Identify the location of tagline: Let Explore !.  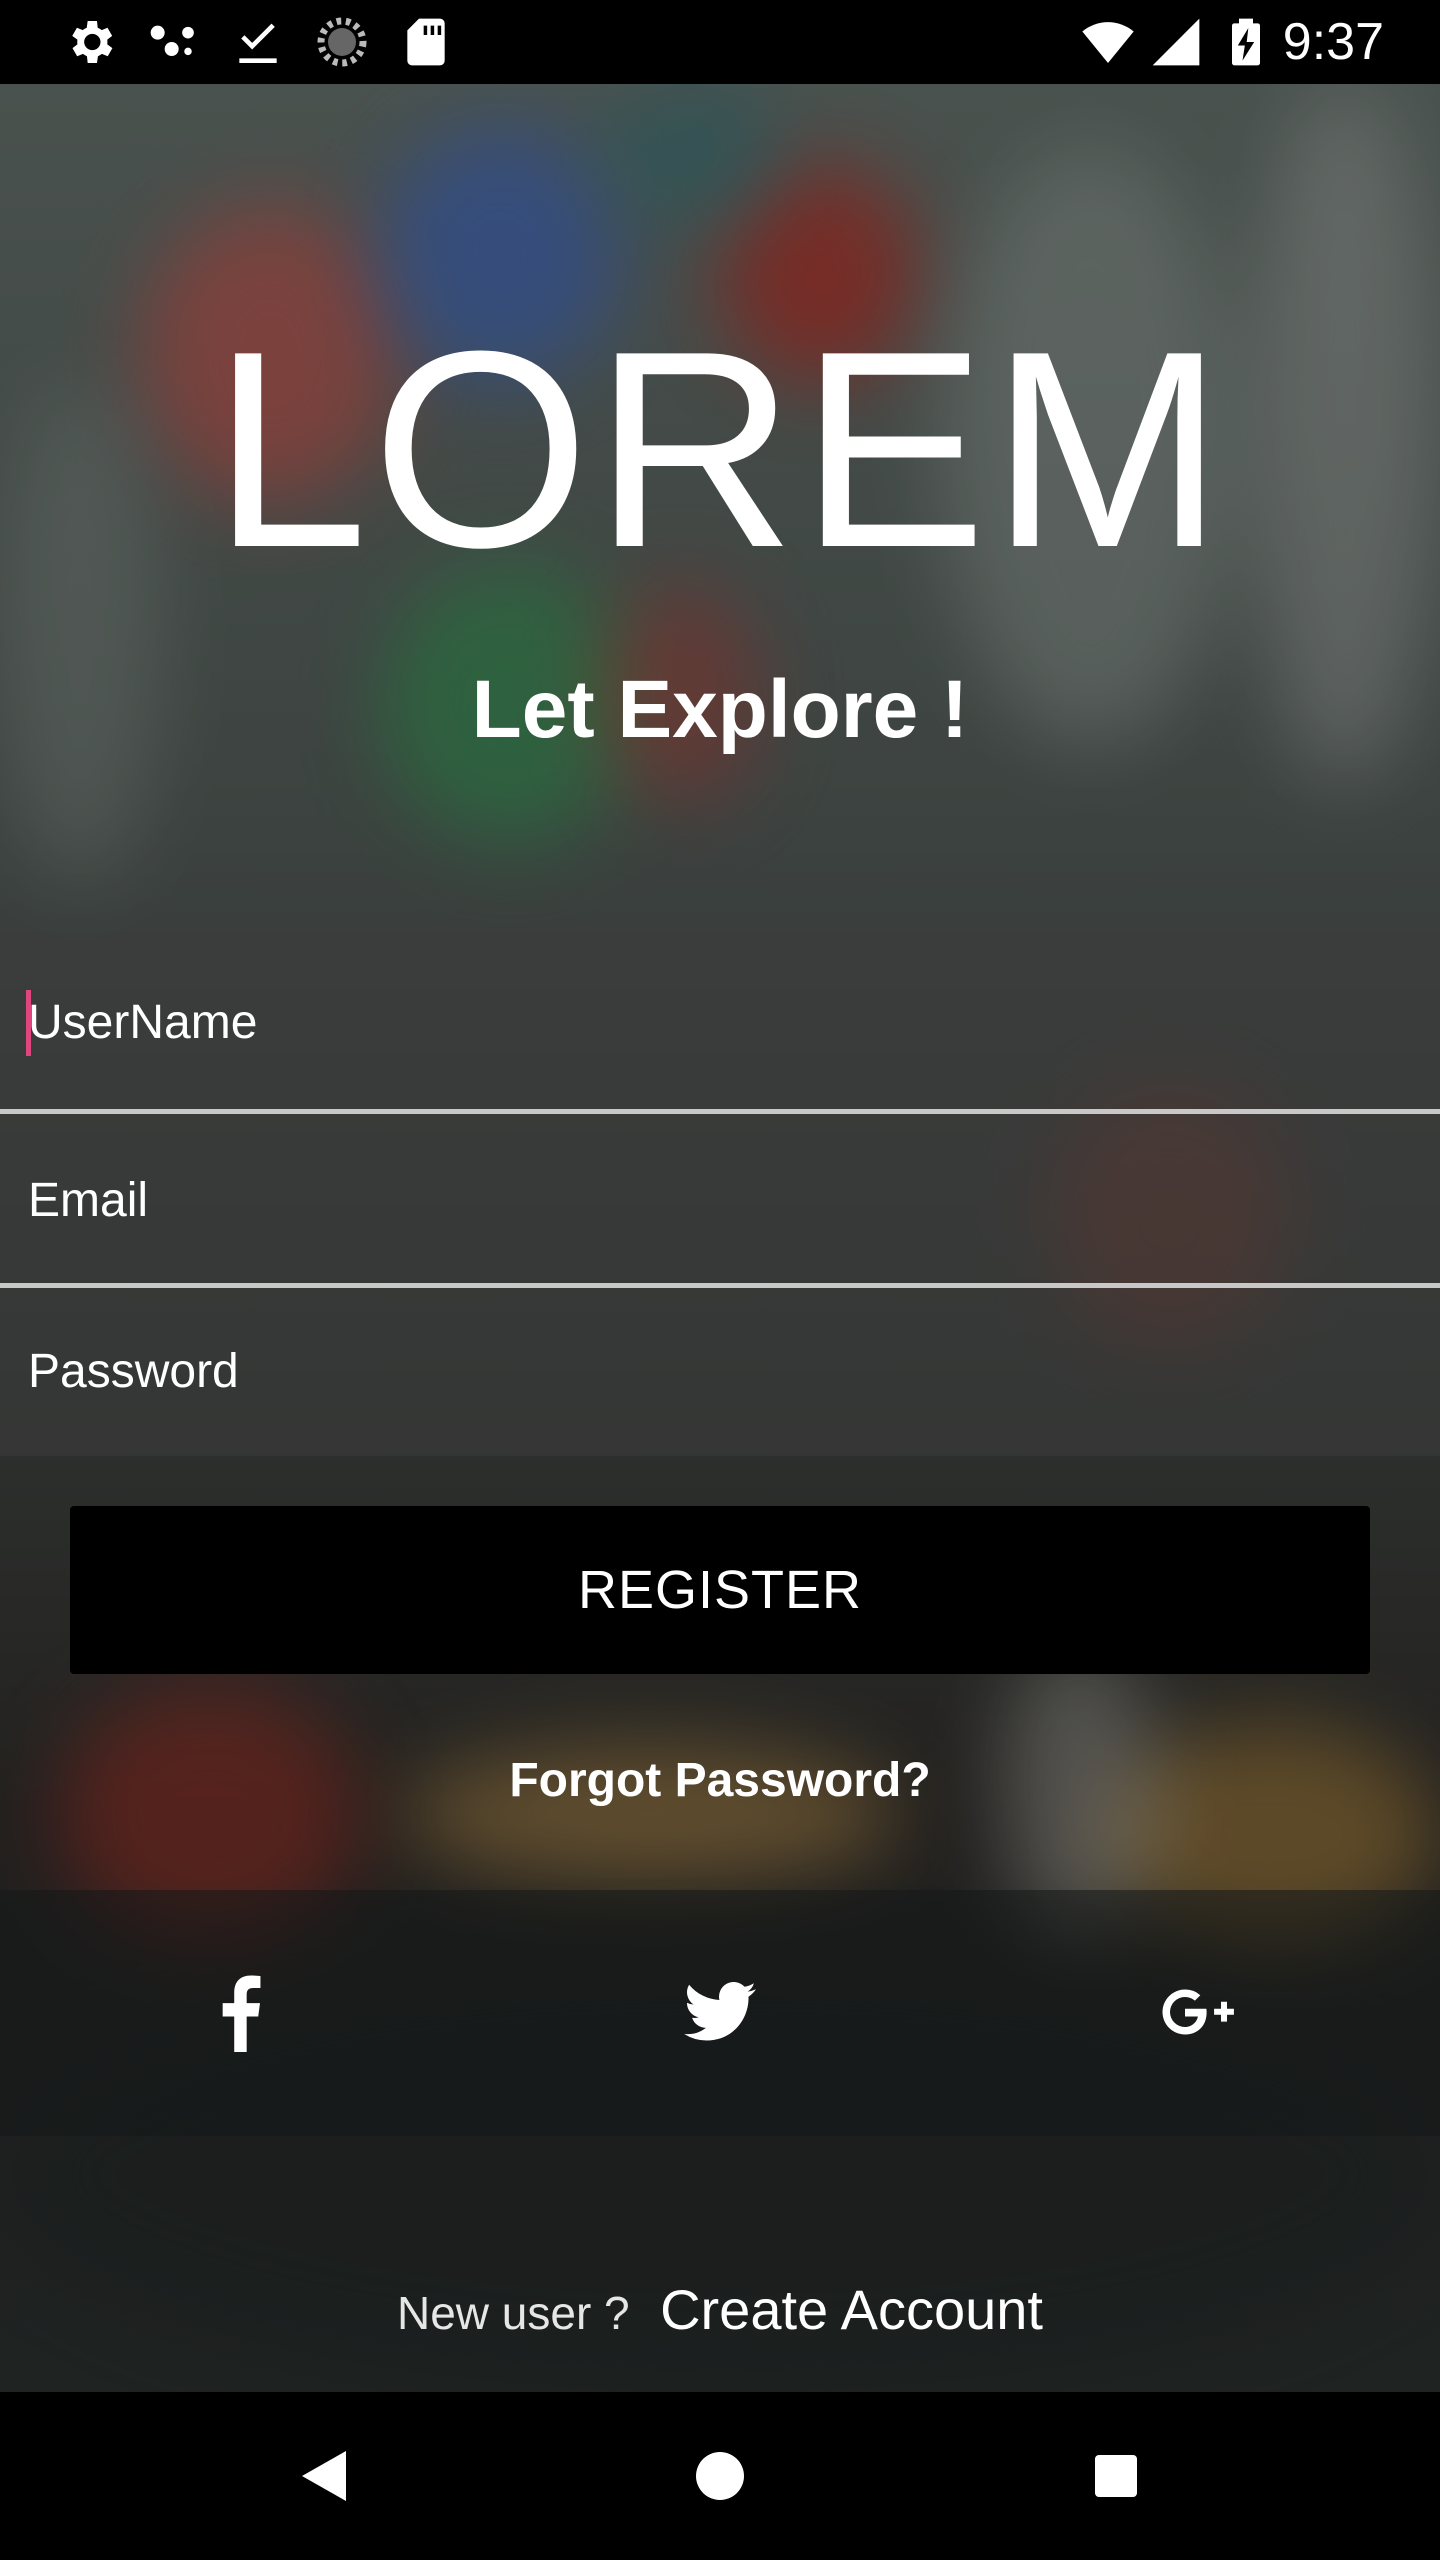
(720, 709).